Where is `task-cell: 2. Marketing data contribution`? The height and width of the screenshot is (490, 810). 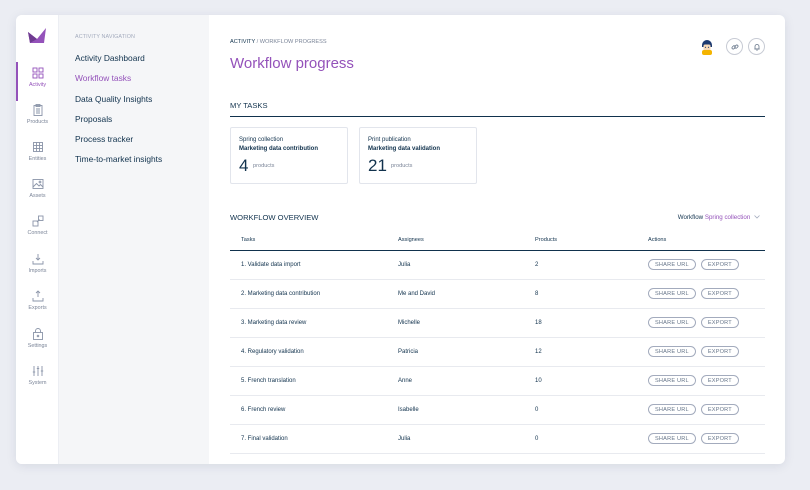 task-cell: 2. Marketing data contribution is located at coordinates (281, 294).